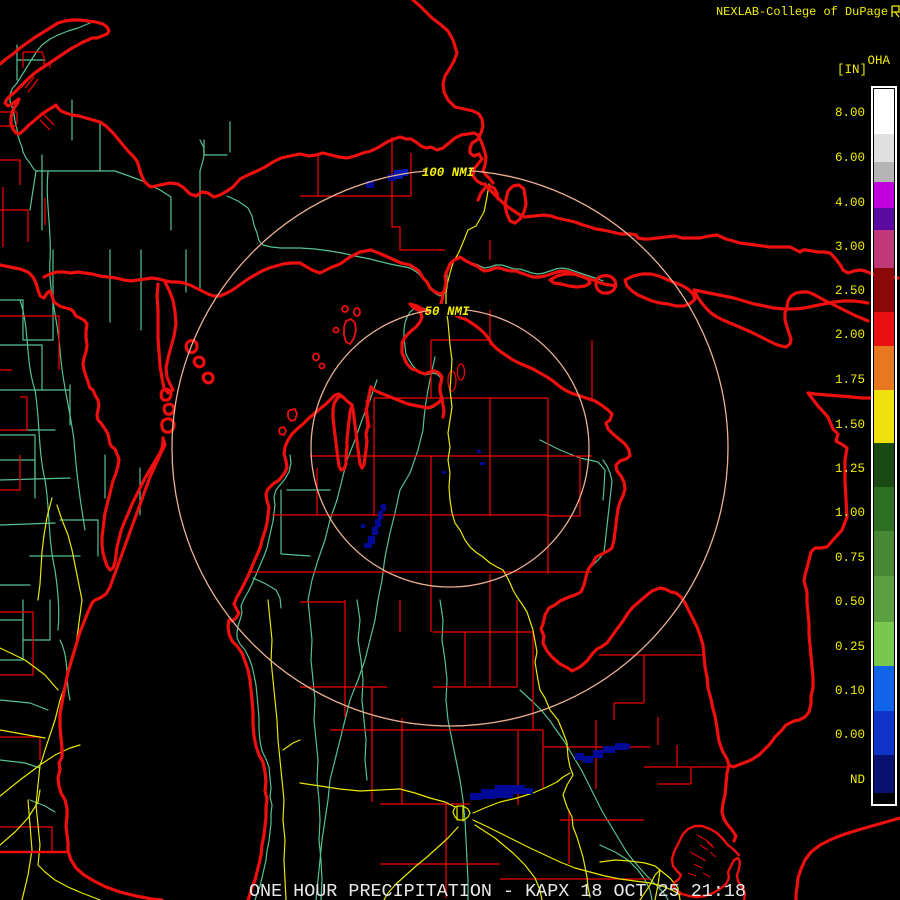  Describe the element at coordinates (850, 558) in the screenshot. I see `svg-text: 0.75` at that location.